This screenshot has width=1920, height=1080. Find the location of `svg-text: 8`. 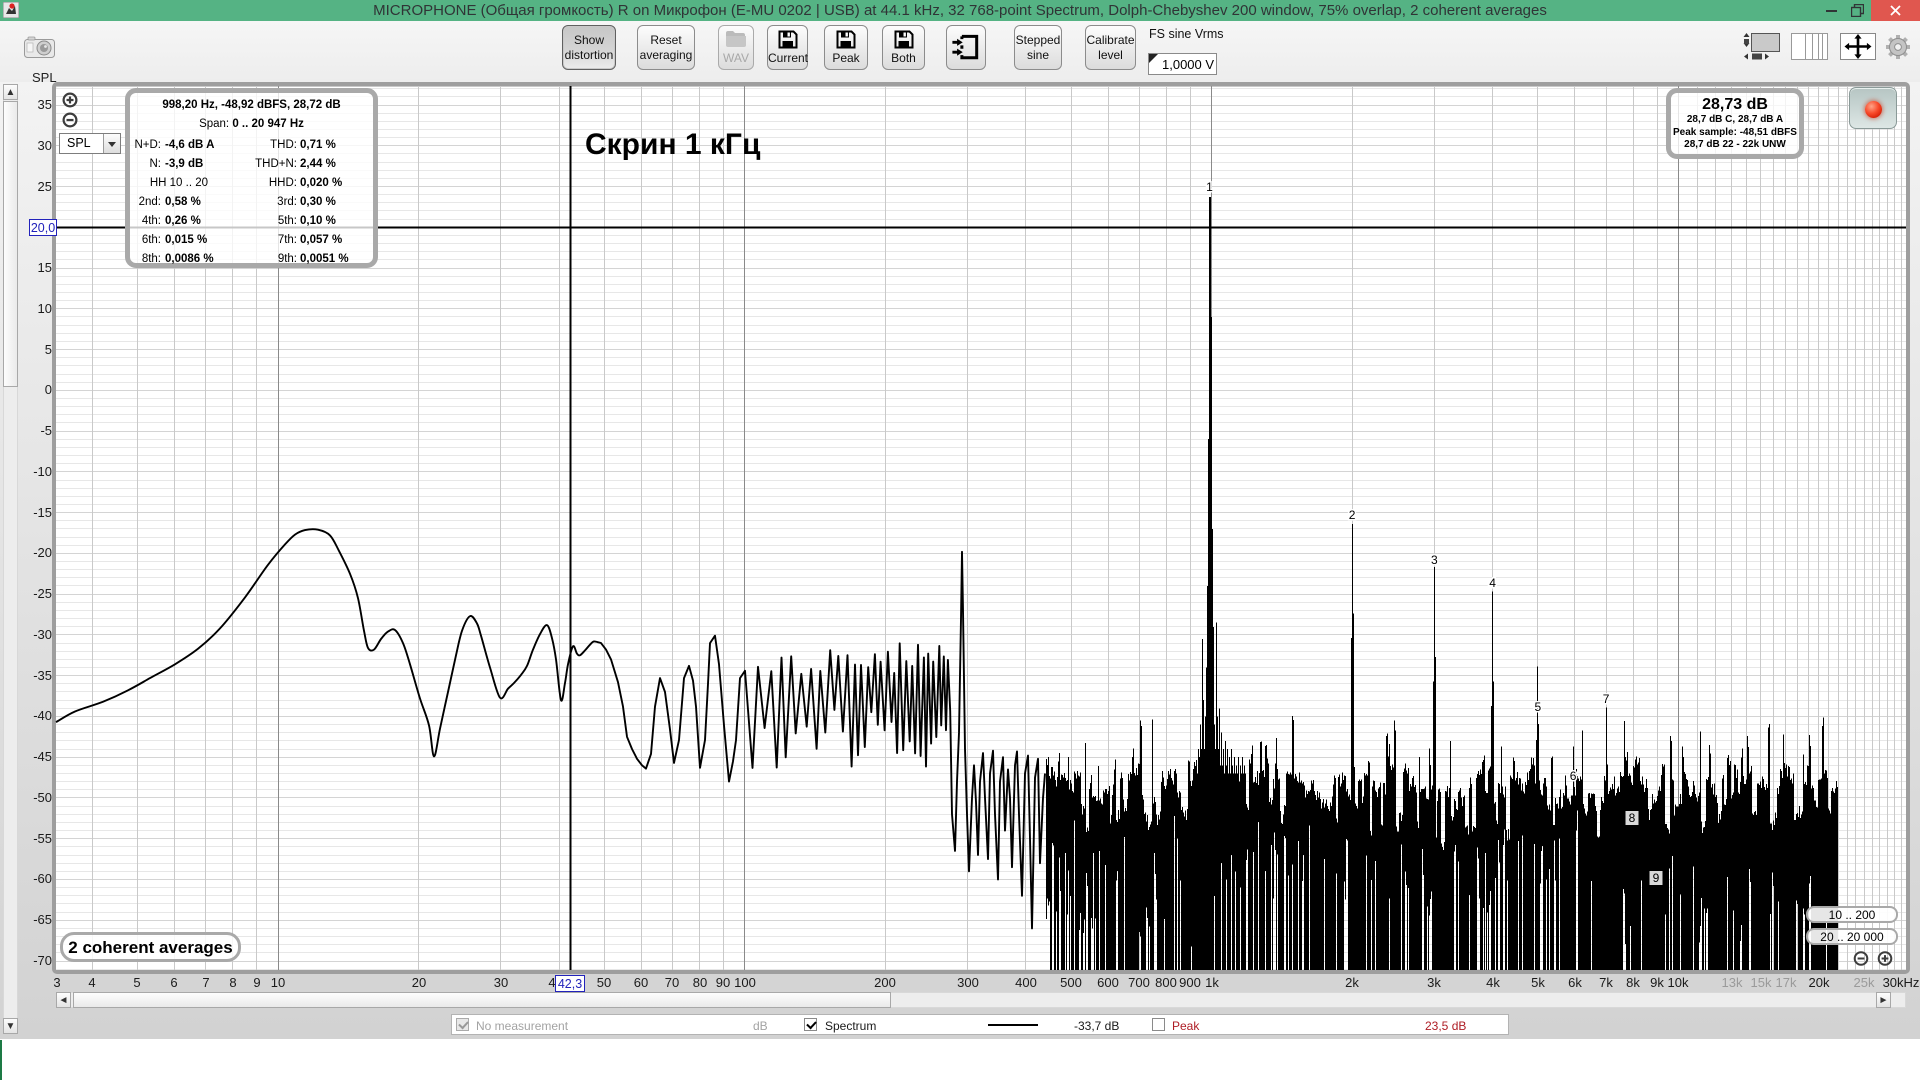

svg-text: 8 is located at coordinates (1632, 818).